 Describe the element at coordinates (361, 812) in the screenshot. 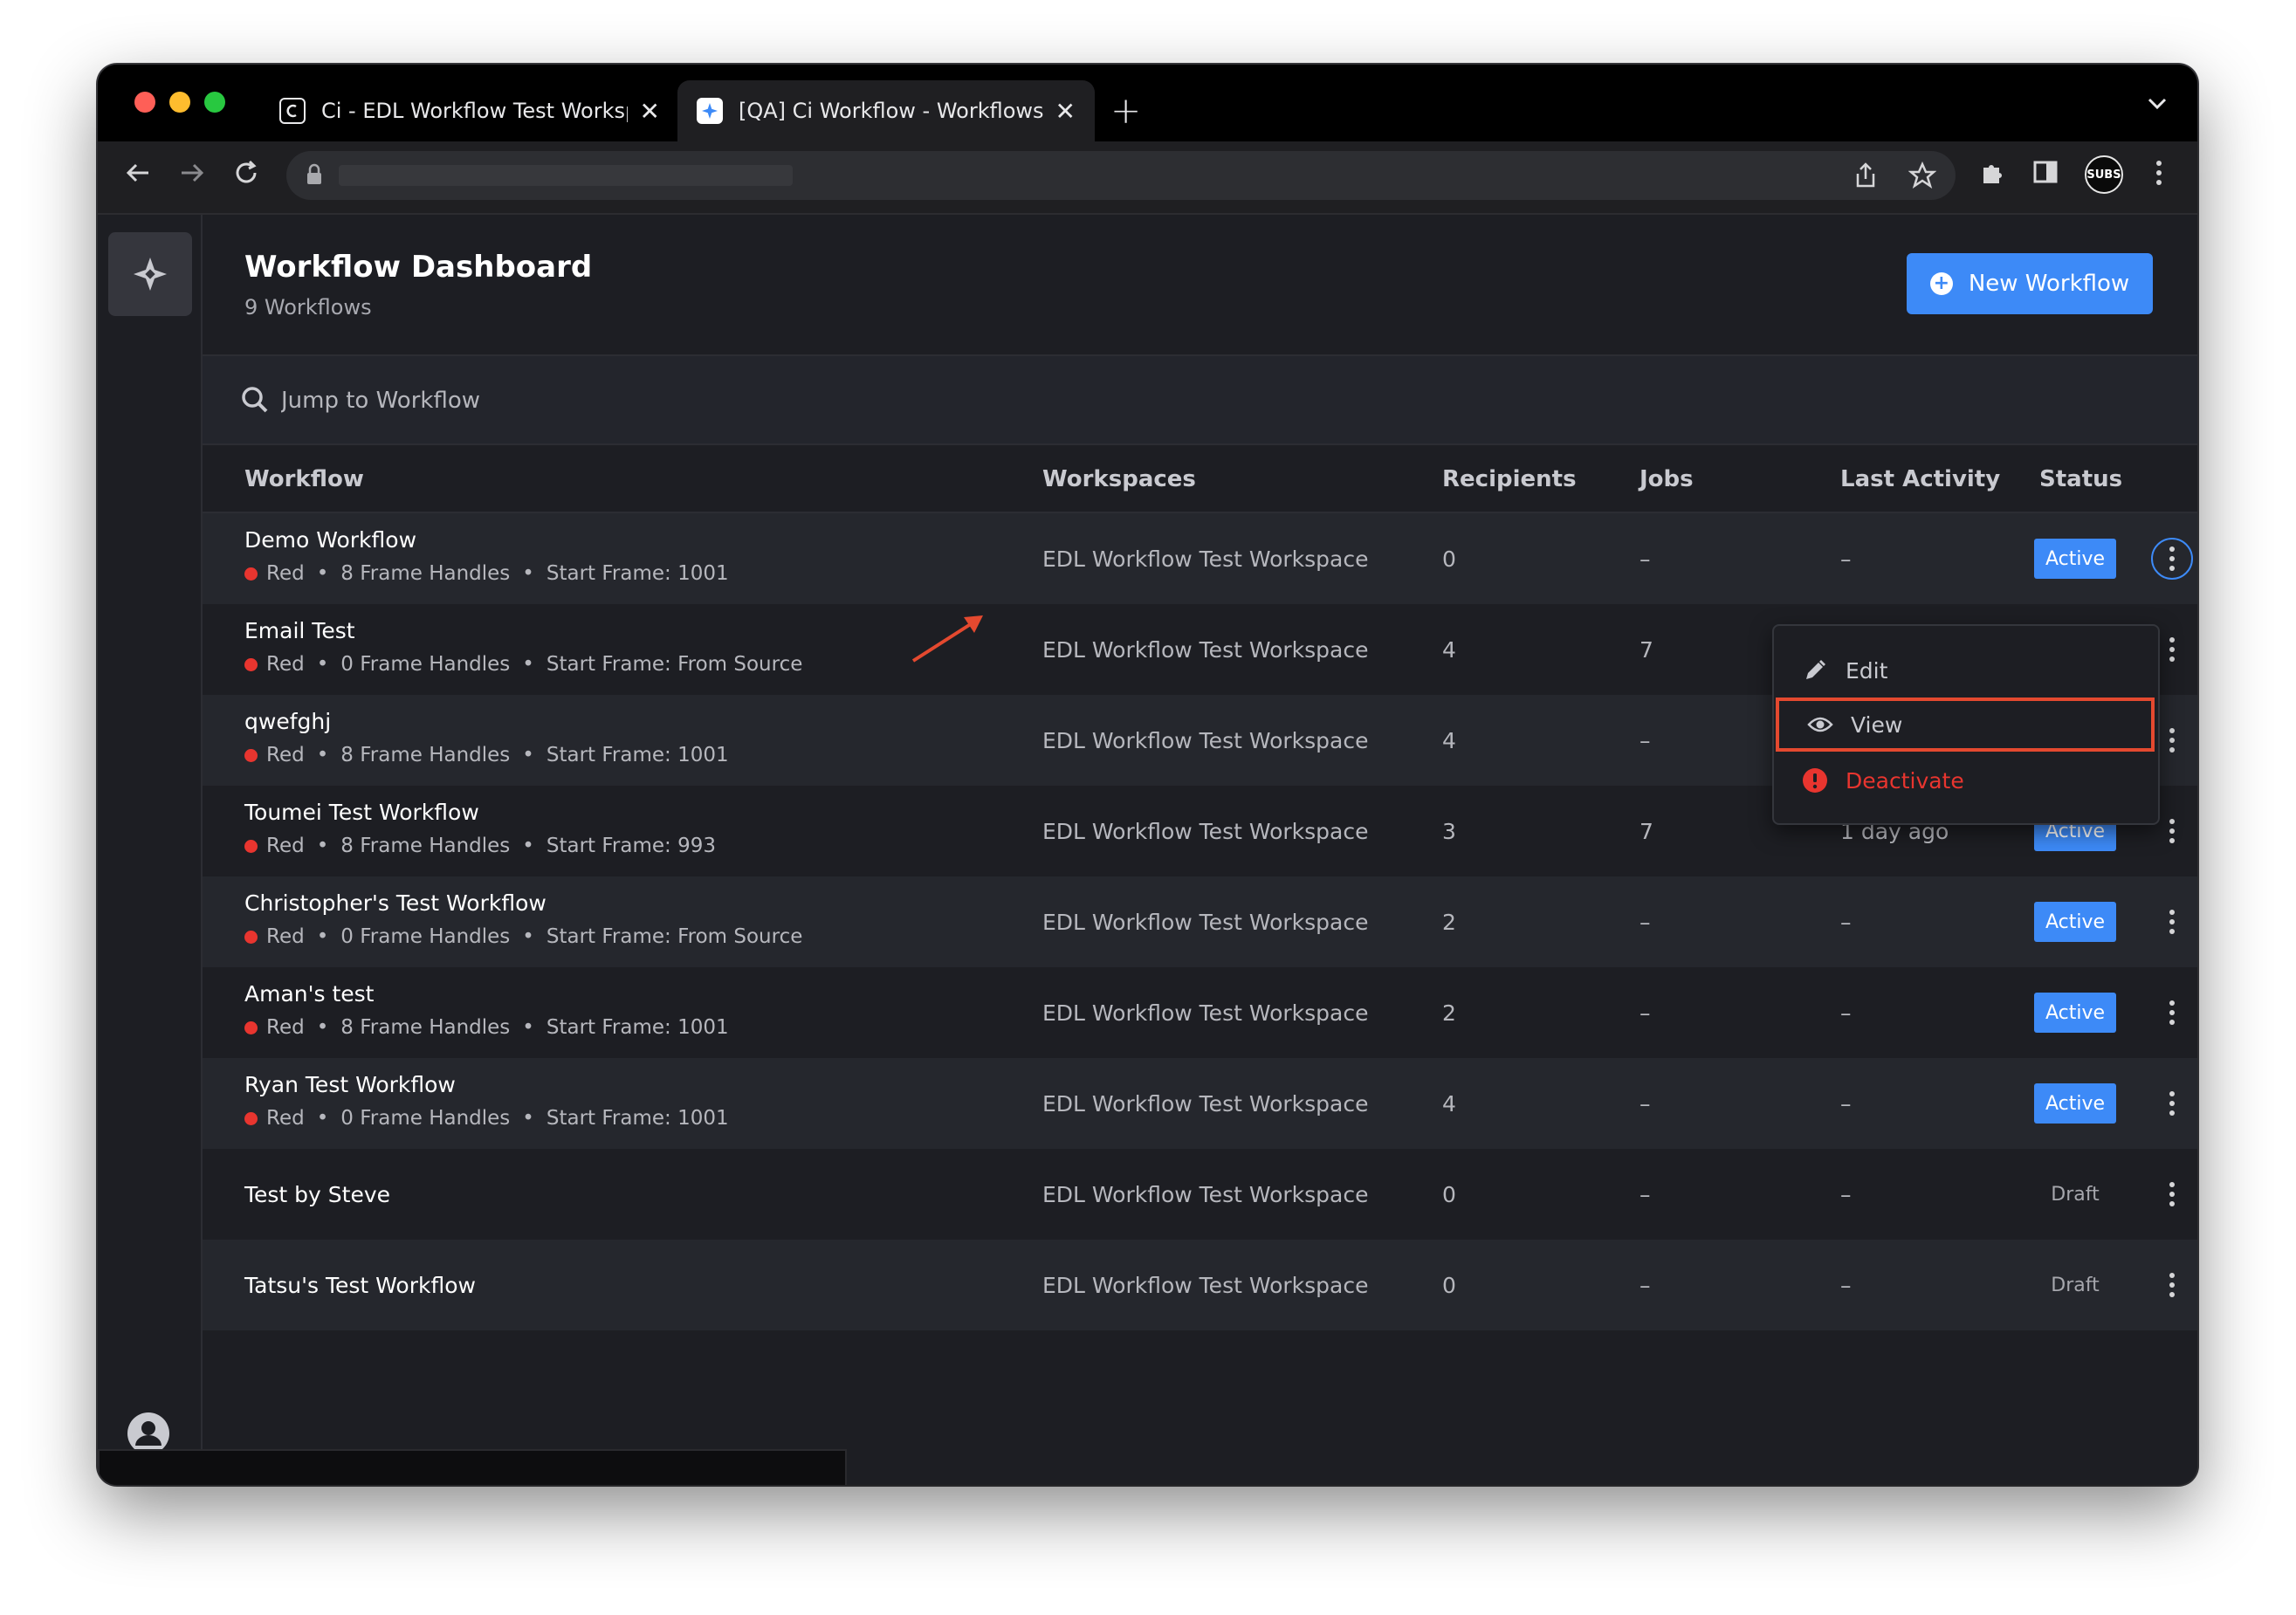

I see `workflow-name: Toumei Test Workflow` at that location.